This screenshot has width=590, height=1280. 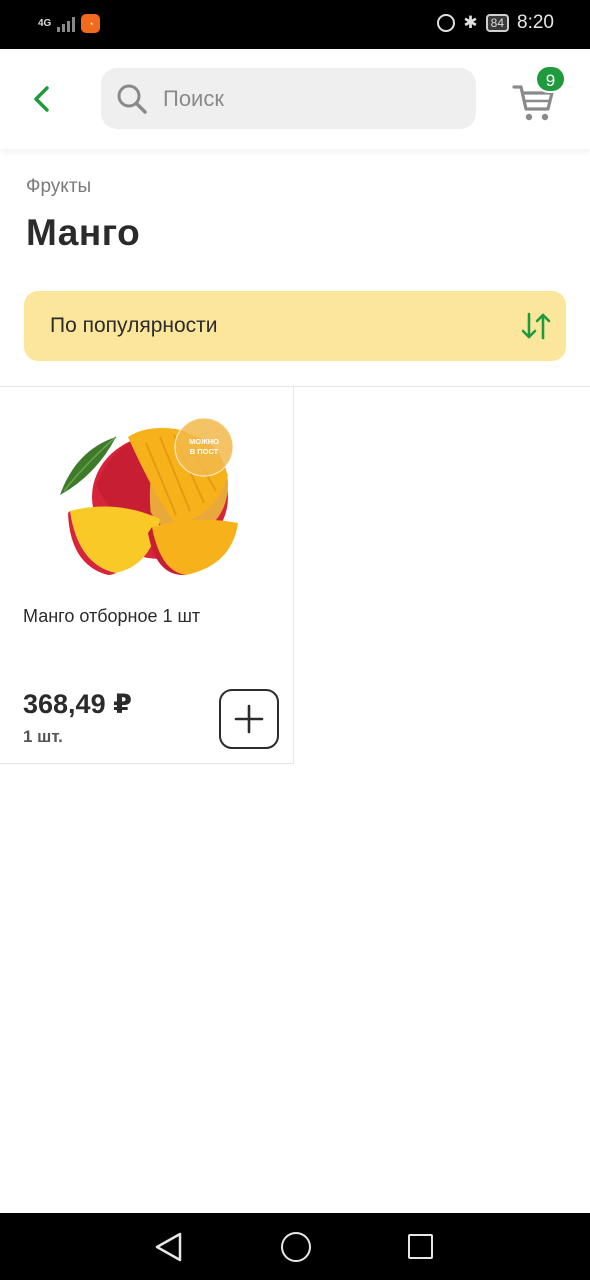 I want to click on product-price: 368,49 ₽, so click(x=77, y=704).